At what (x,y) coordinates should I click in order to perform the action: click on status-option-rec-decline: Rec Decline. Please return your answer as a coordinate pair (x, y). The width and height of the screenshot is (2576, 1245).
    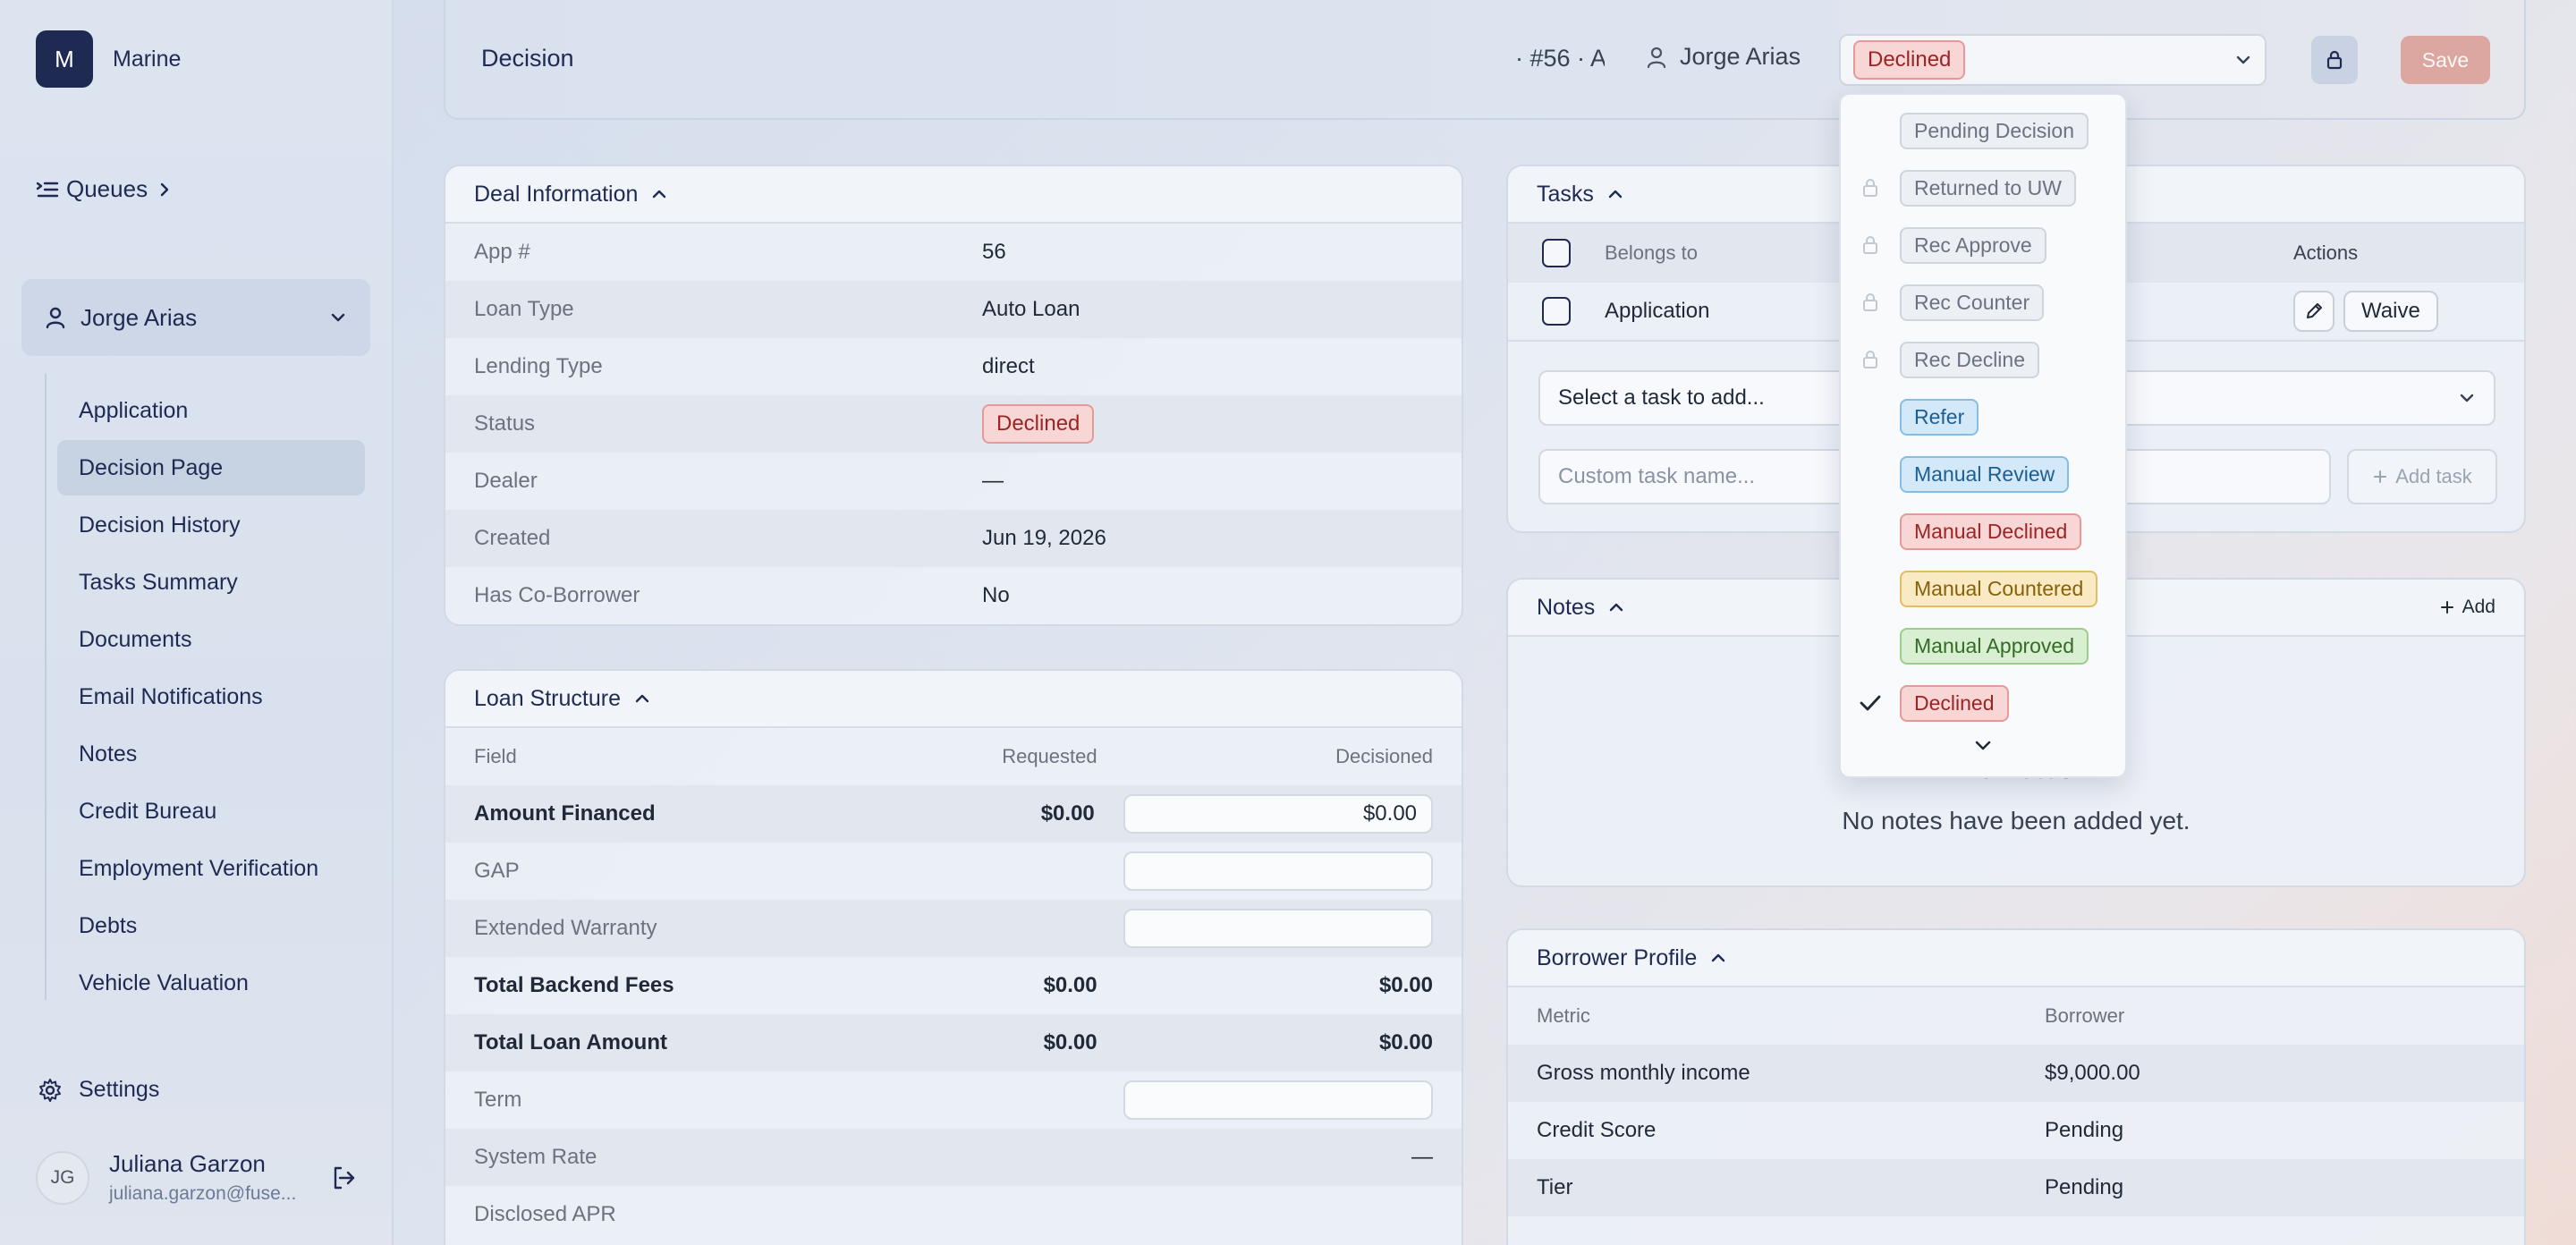
    Looking at the image, I should click on (1983, 359).